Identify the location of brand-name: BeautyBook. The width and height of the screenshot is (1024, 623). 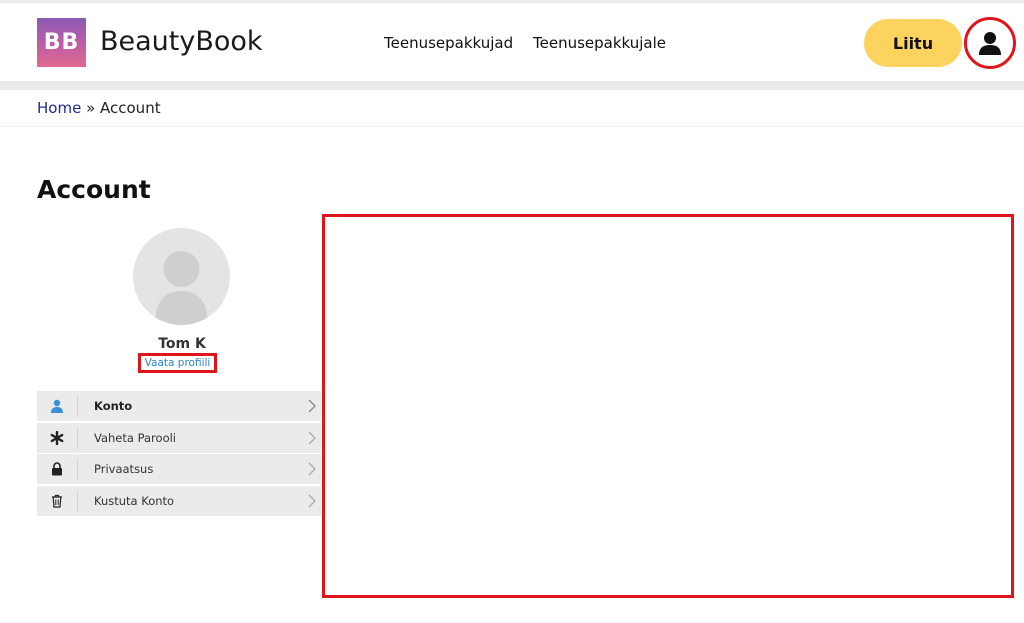
(181, 41).